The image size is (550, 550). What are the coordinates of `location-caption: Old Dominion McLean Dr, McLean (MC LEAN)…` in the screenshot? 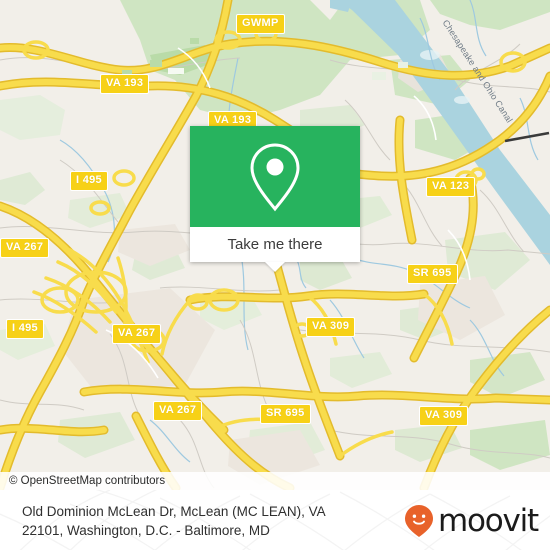 It's located at (187, 521).